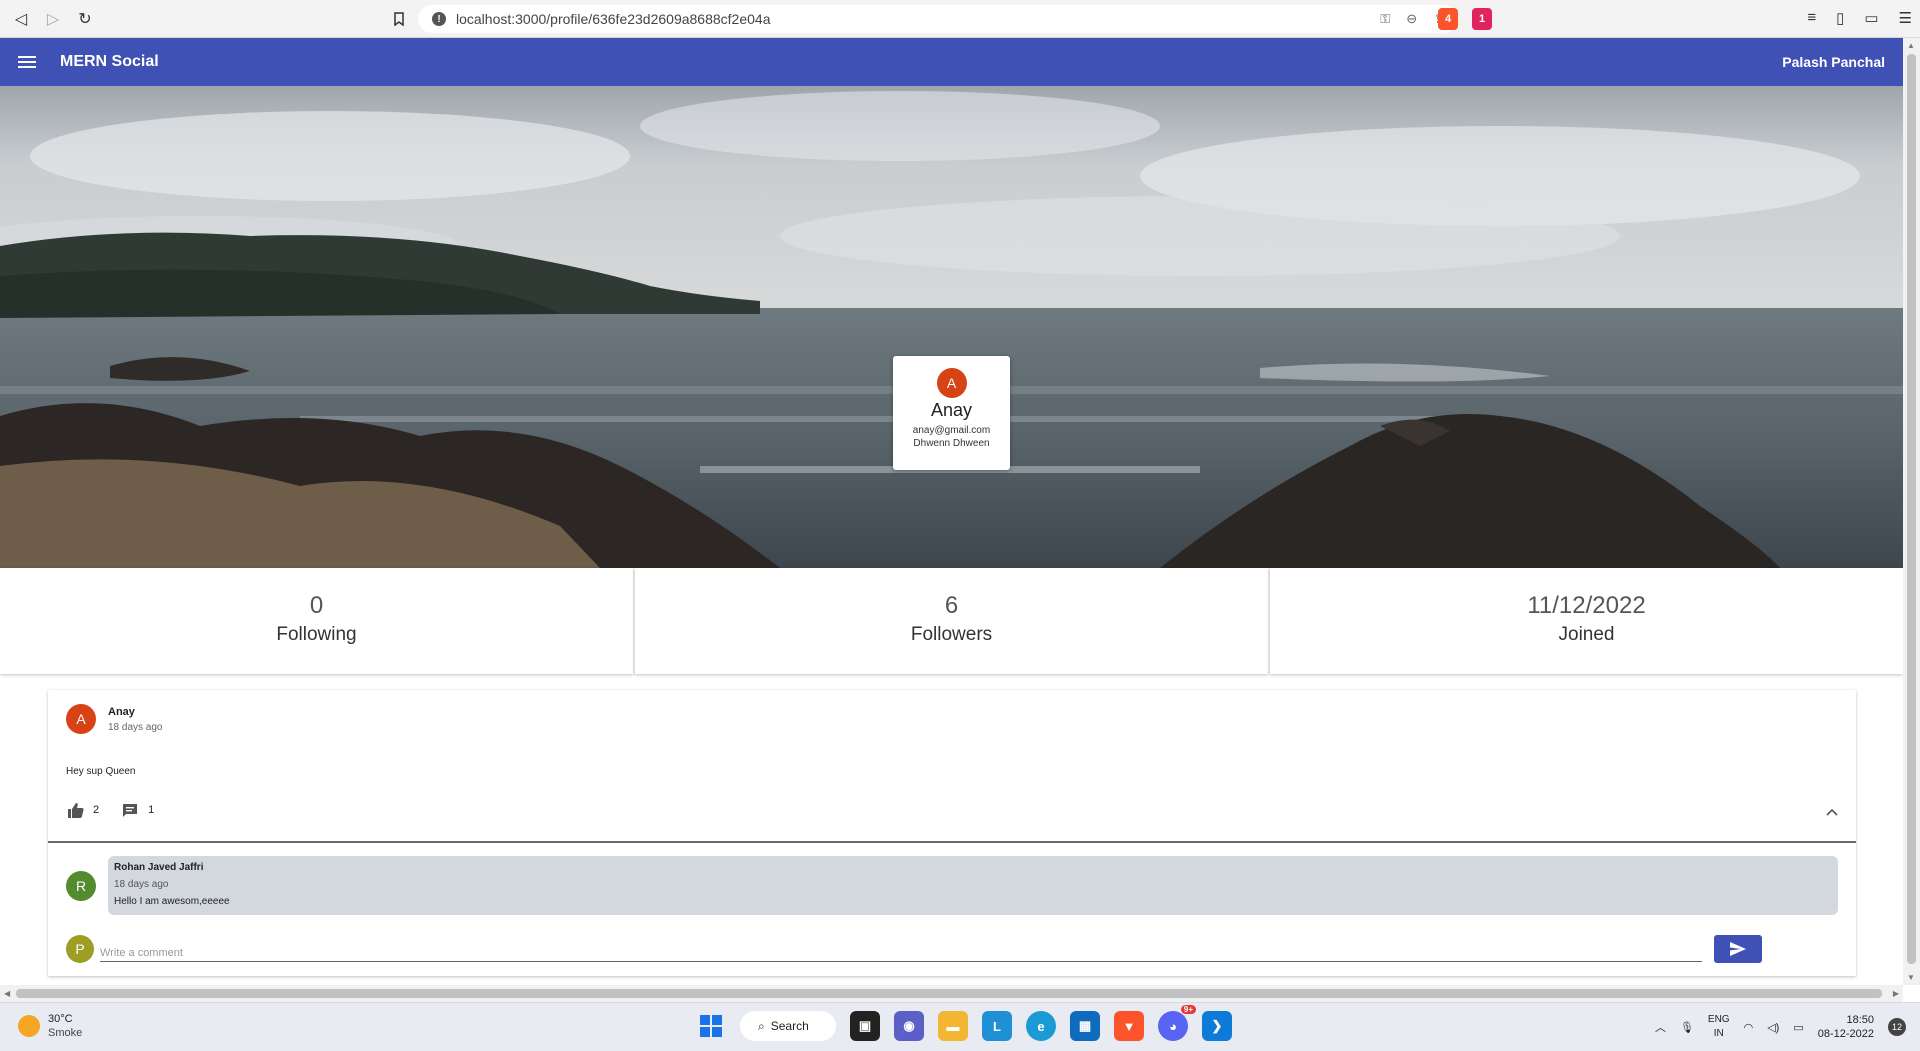 The image size is (1920, 1051). I want to click on send-icon, so click(1738, 949).